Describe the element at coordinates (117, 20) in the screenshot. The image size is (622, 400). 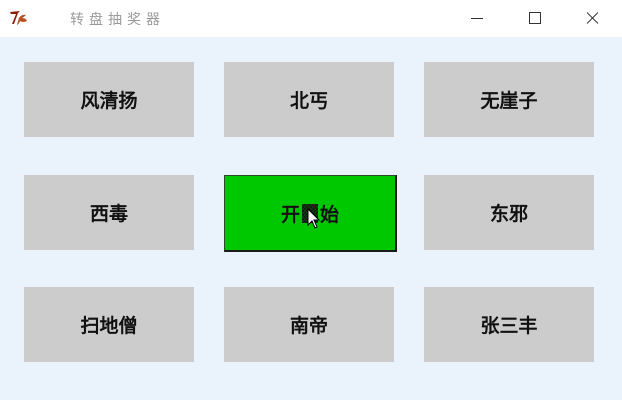
I see `window-title: 转盘抽奖器` at that location.